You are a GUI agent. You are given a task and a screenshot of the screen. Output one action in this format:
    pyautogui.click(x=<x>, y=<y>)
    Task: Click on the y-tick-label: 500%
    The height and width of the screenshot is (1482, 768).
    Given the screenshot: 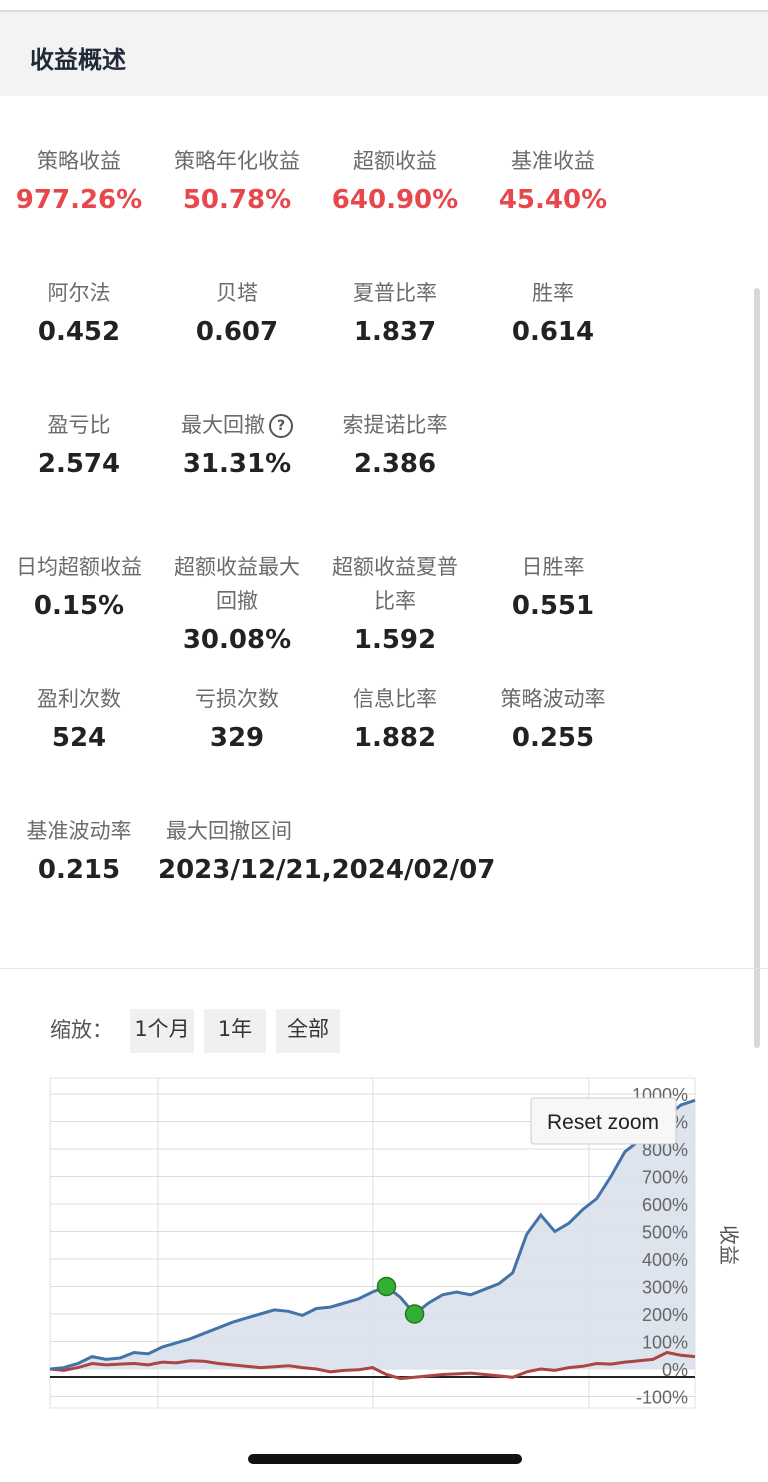 What is the action you would take?
    pyautogui.click(x=665, y=1233)
    